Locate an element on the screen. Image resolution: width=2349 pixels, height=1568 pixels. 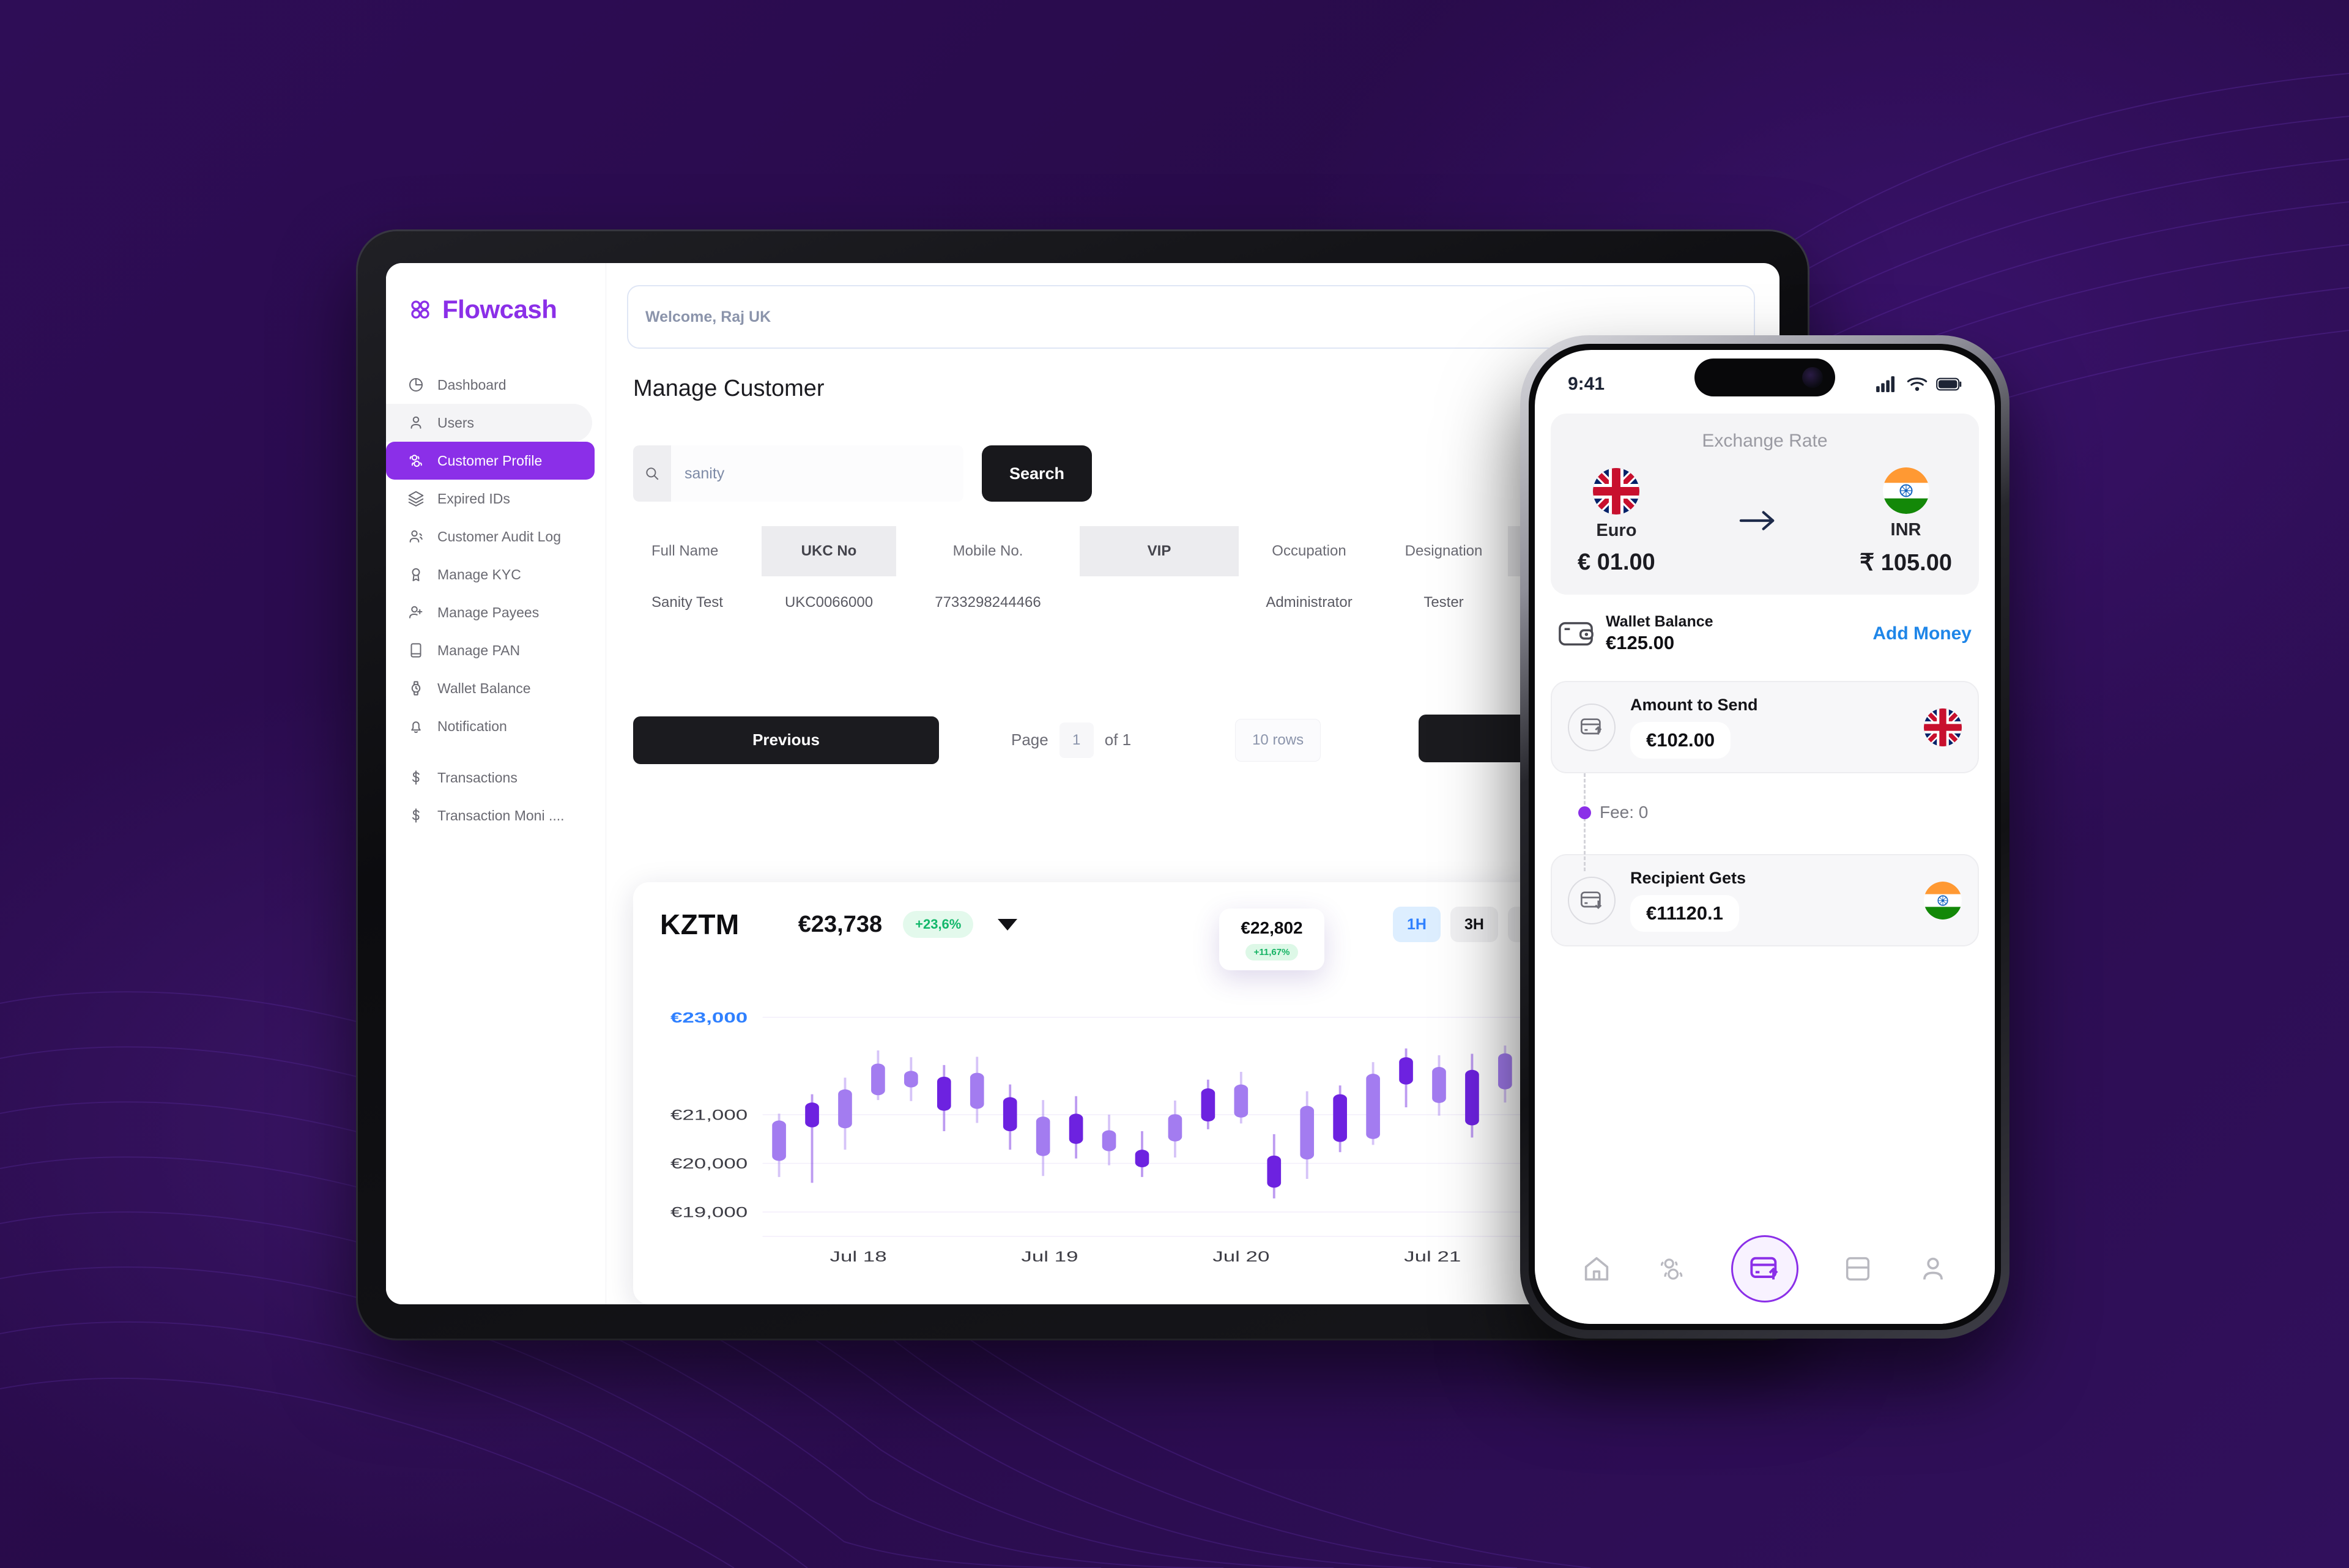
sidebar-item-notification: Notification is located at coordinates (489, 726).